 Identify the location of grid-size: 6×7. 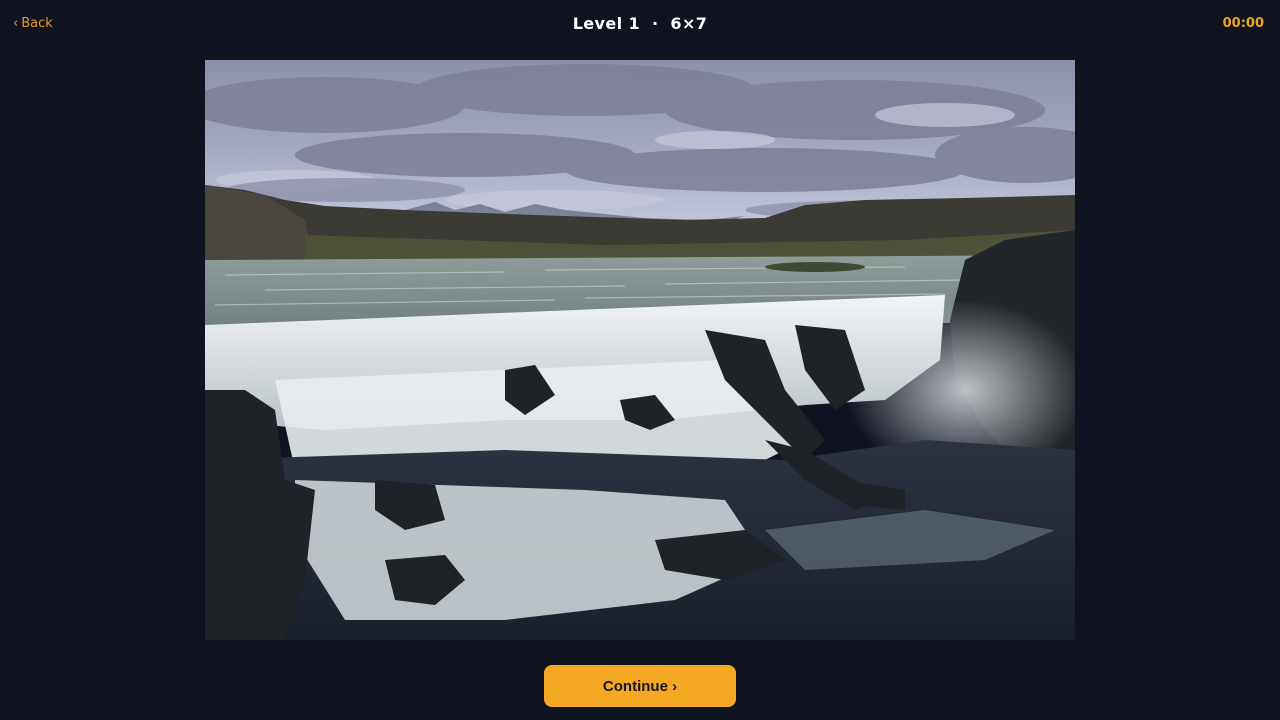
(689, 23).